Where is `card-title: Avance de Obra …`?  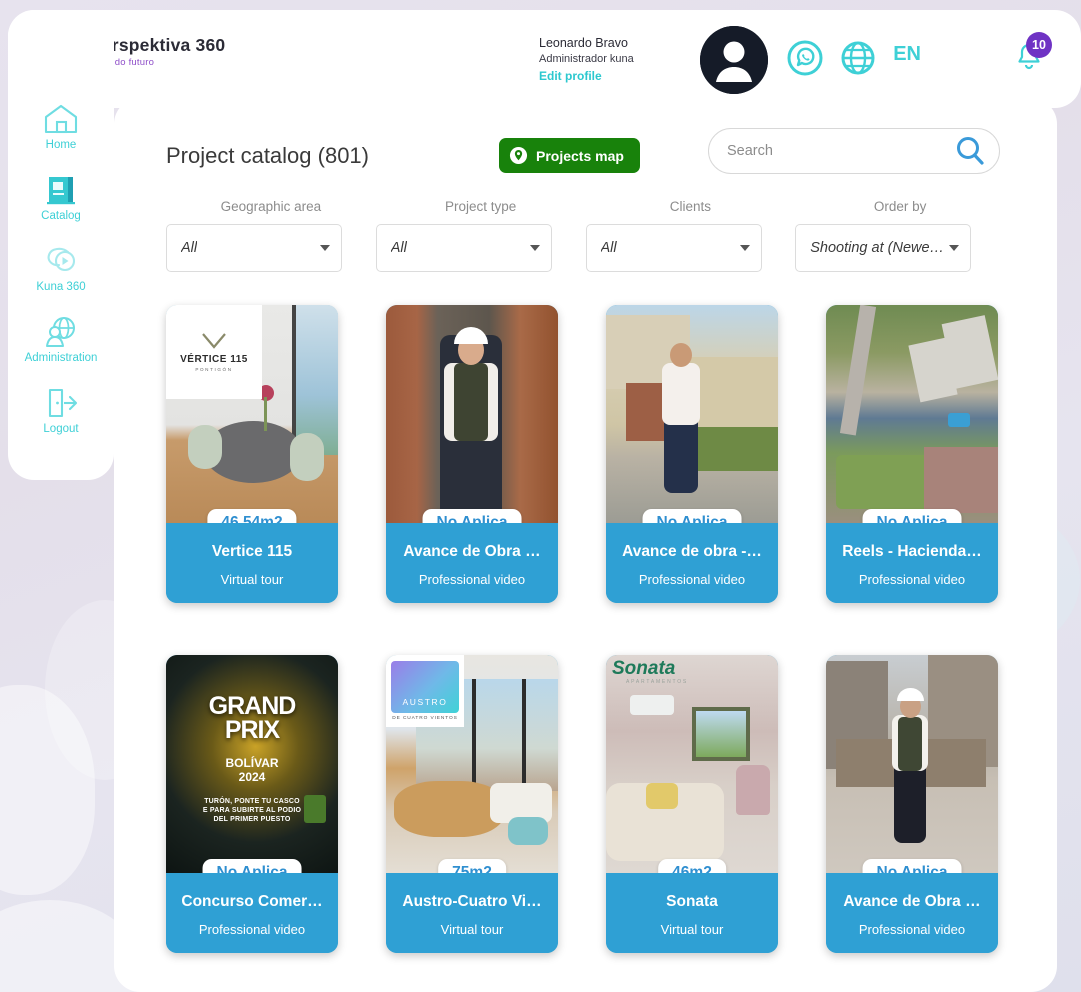 card-title: Avance de Obra … is located at coordinates (912, 901).